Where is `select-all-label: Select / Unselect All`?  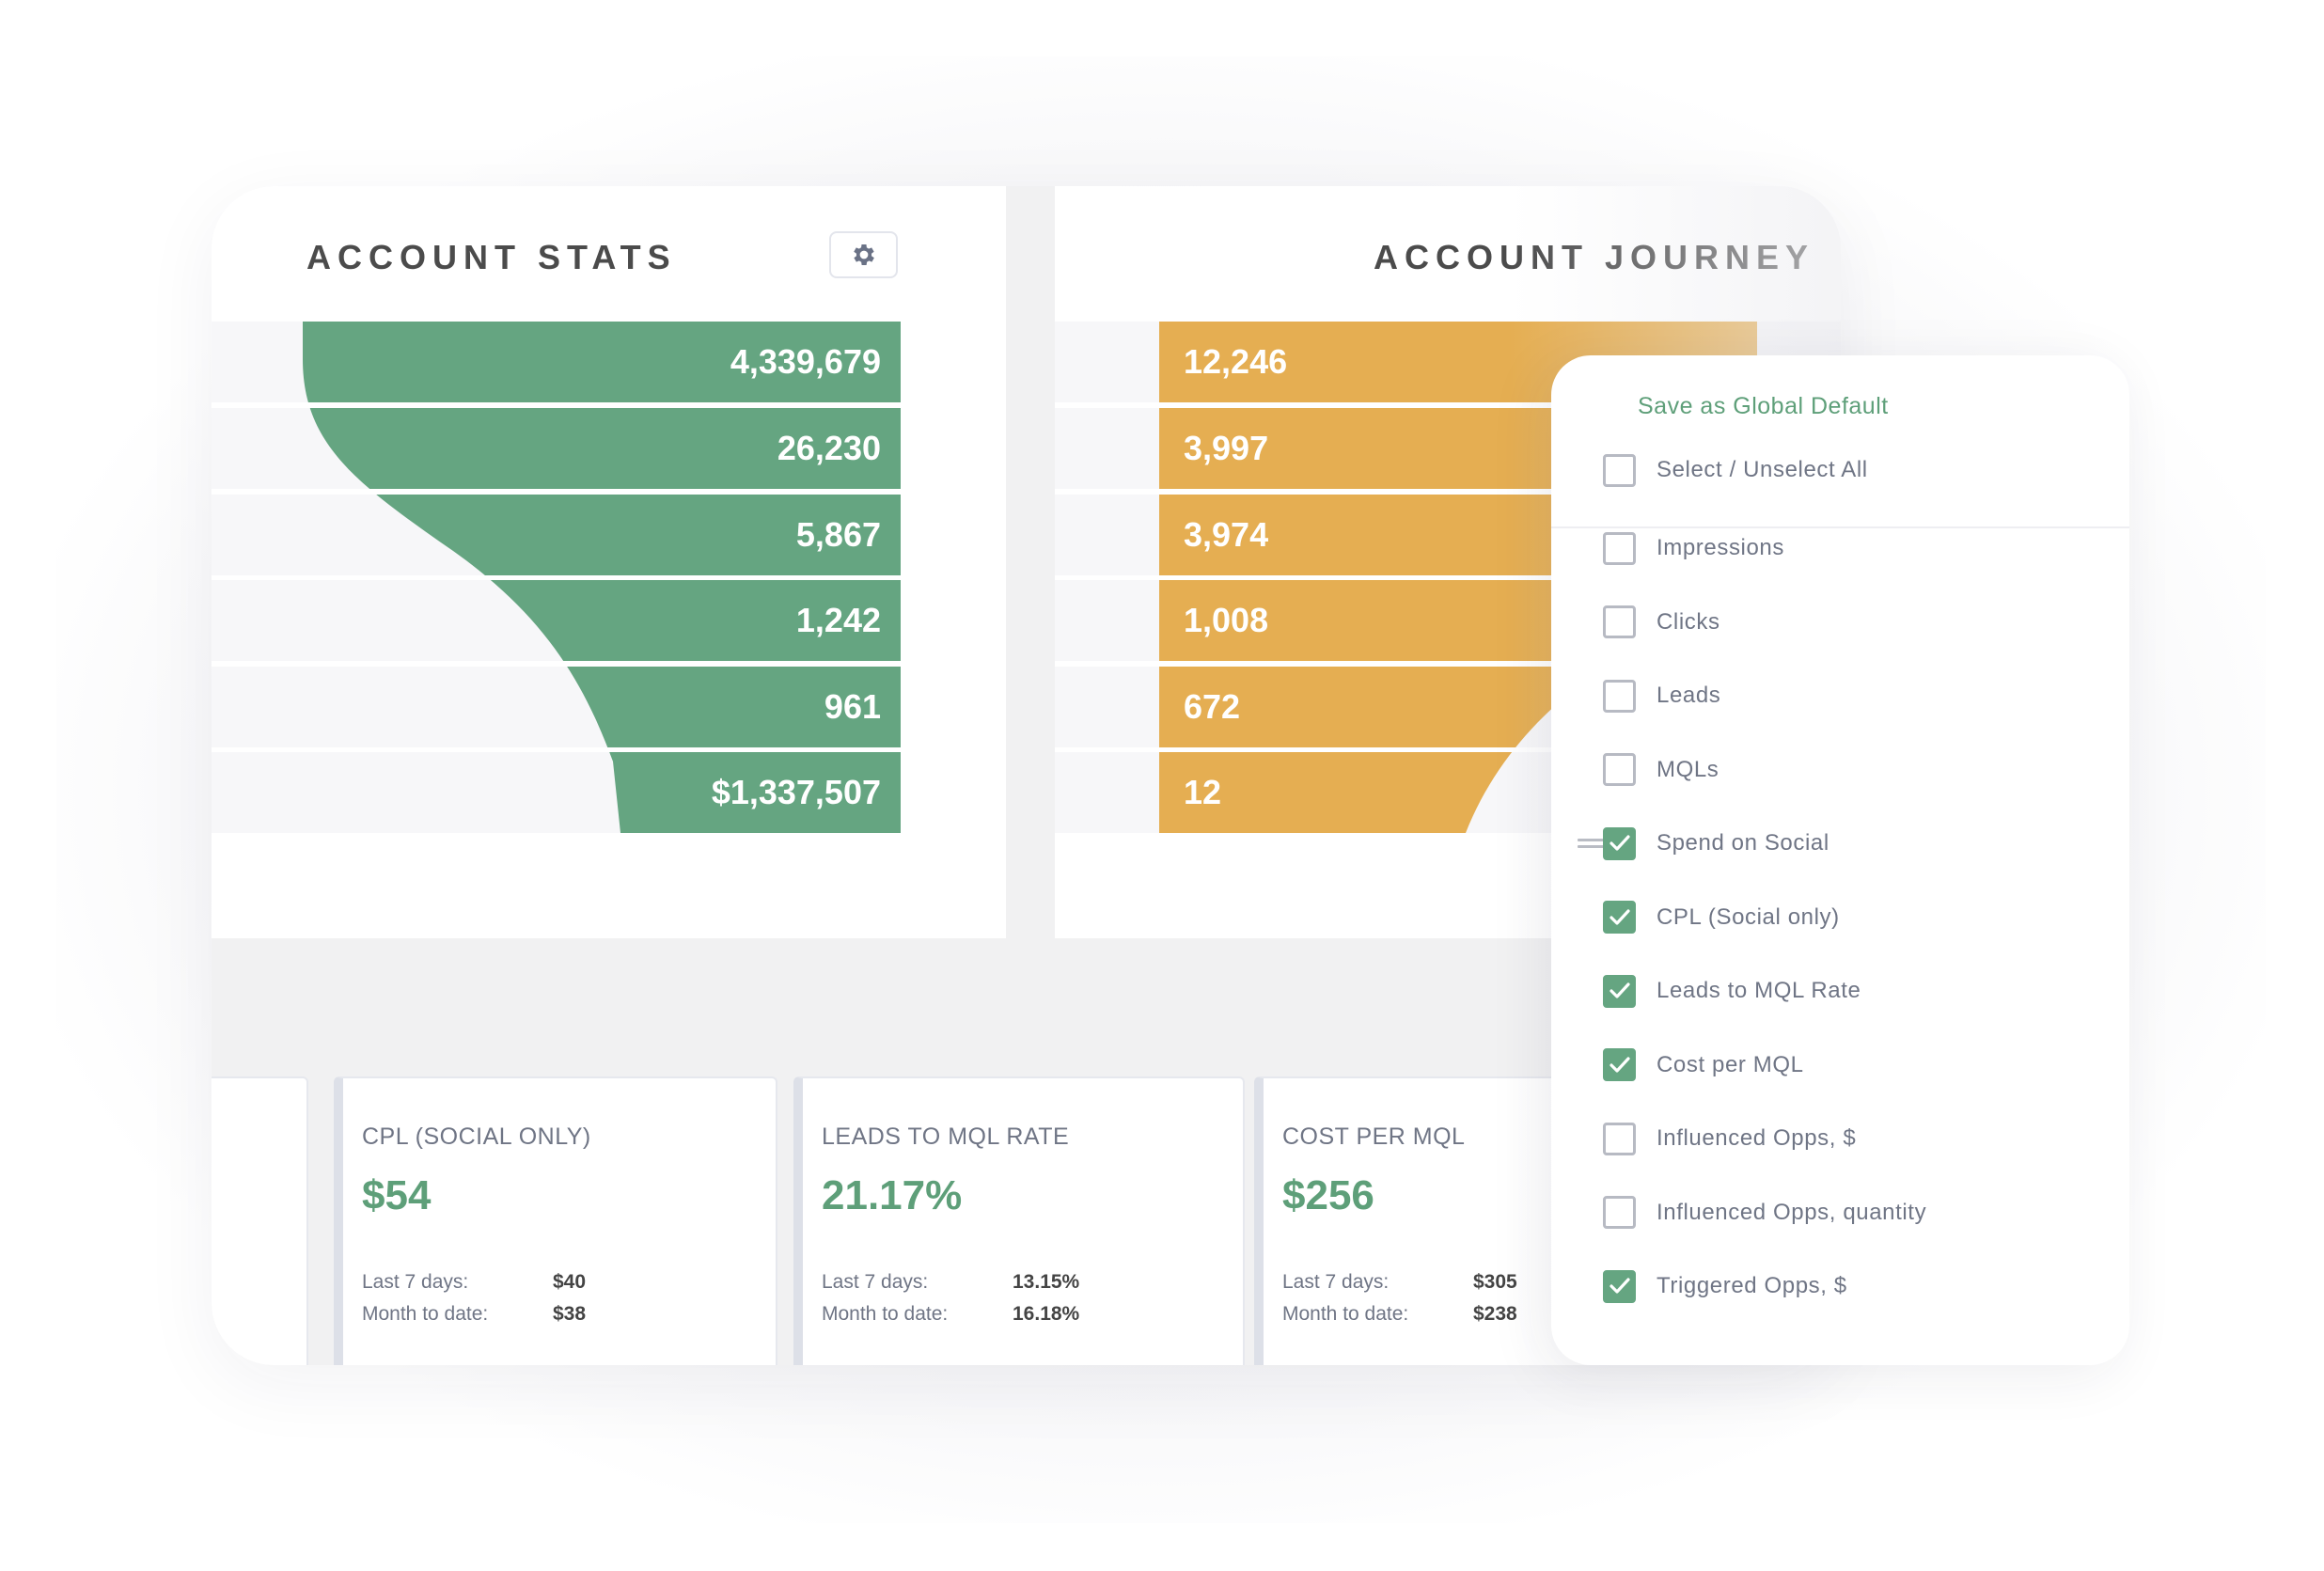
select-all-label: Select / Unselect All is located at coordinates (1762, 469).